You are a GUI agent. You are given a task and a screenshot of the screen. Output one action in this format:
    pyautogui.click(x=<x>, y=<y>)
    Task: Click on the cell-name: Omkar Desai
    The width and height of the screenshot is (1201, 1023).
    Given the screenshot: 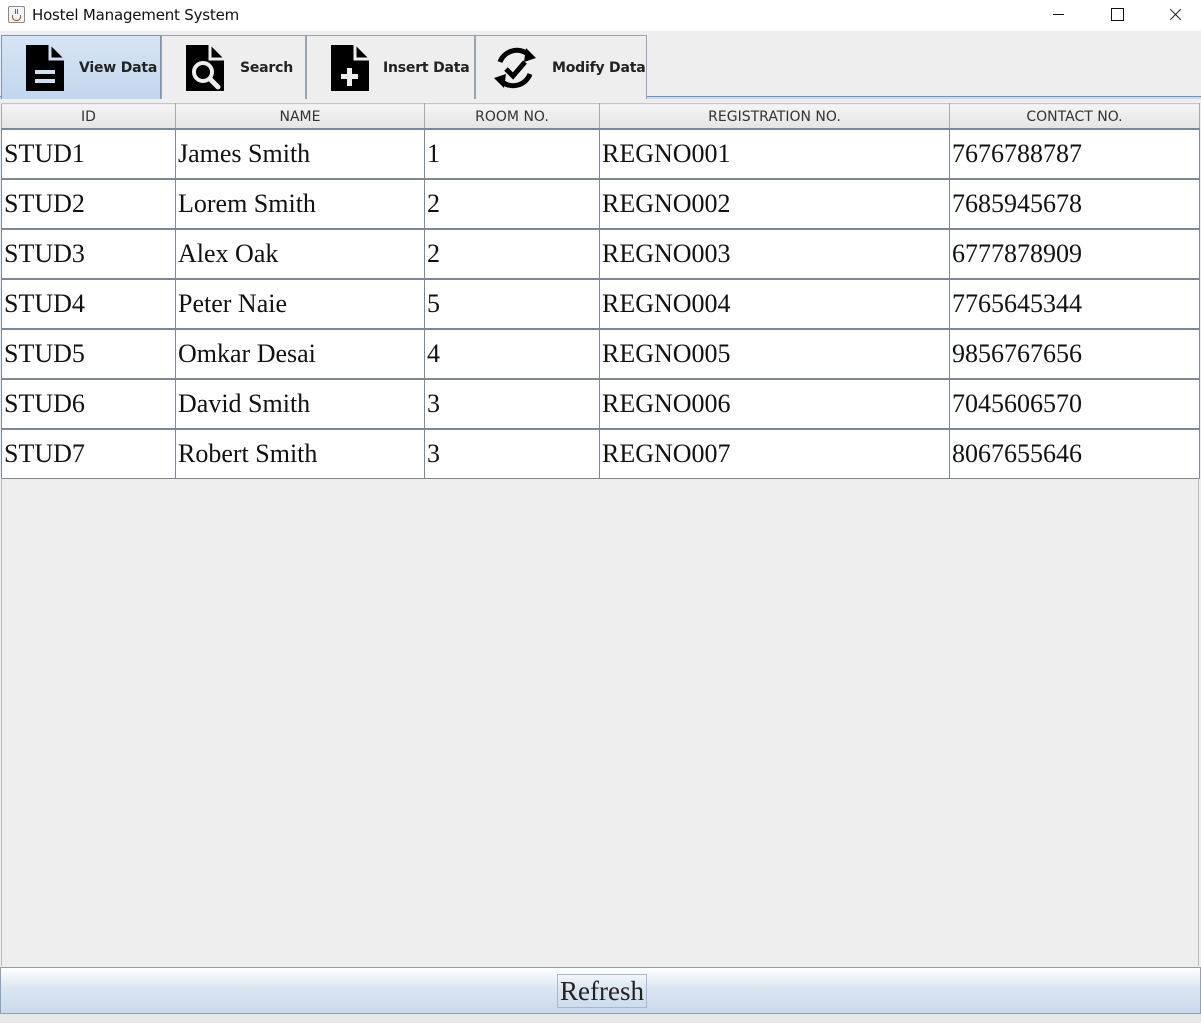 What is the action you would take?
    pyautogui.click(x=300, y=353)
    